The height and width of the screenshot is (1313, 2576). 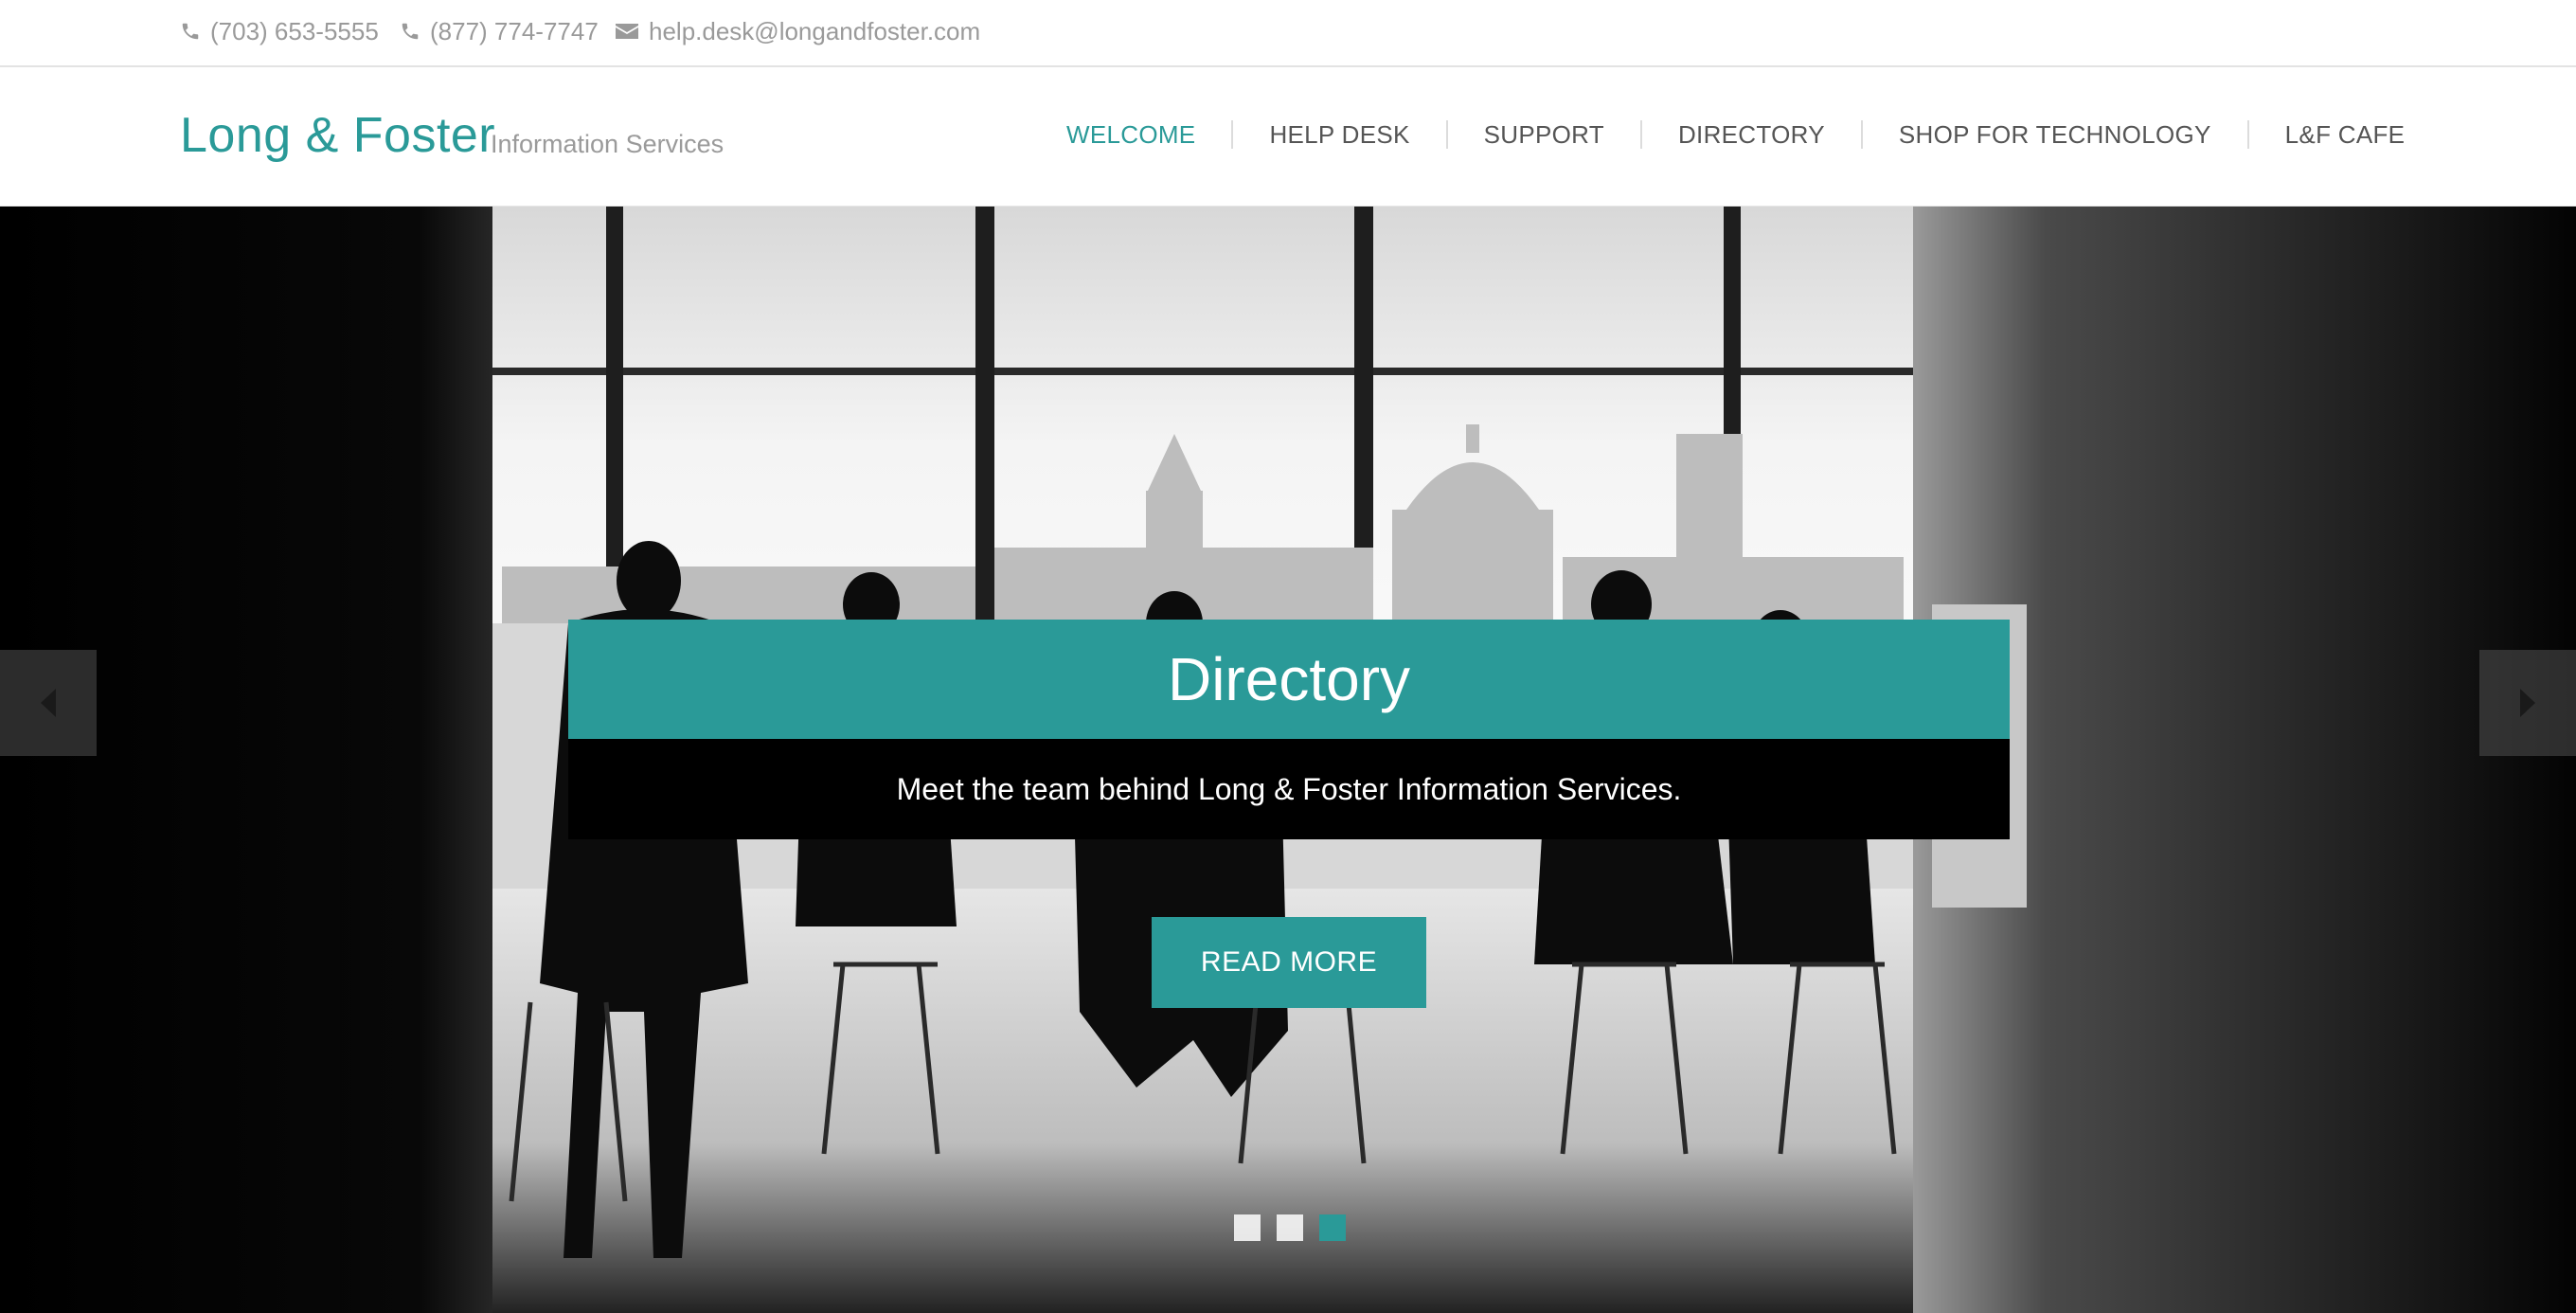 I want to click on contact-phone-1: (703) 653-5555, so click(x=279, y=32).